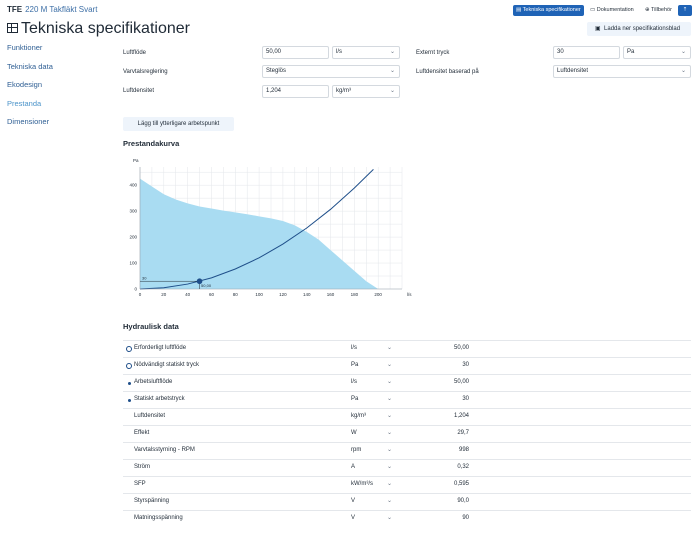 The image size is (700, 533). Describe the element at coordinates (295, 52) in the screenshot. I see `airflow-input: 50,00` at that location.